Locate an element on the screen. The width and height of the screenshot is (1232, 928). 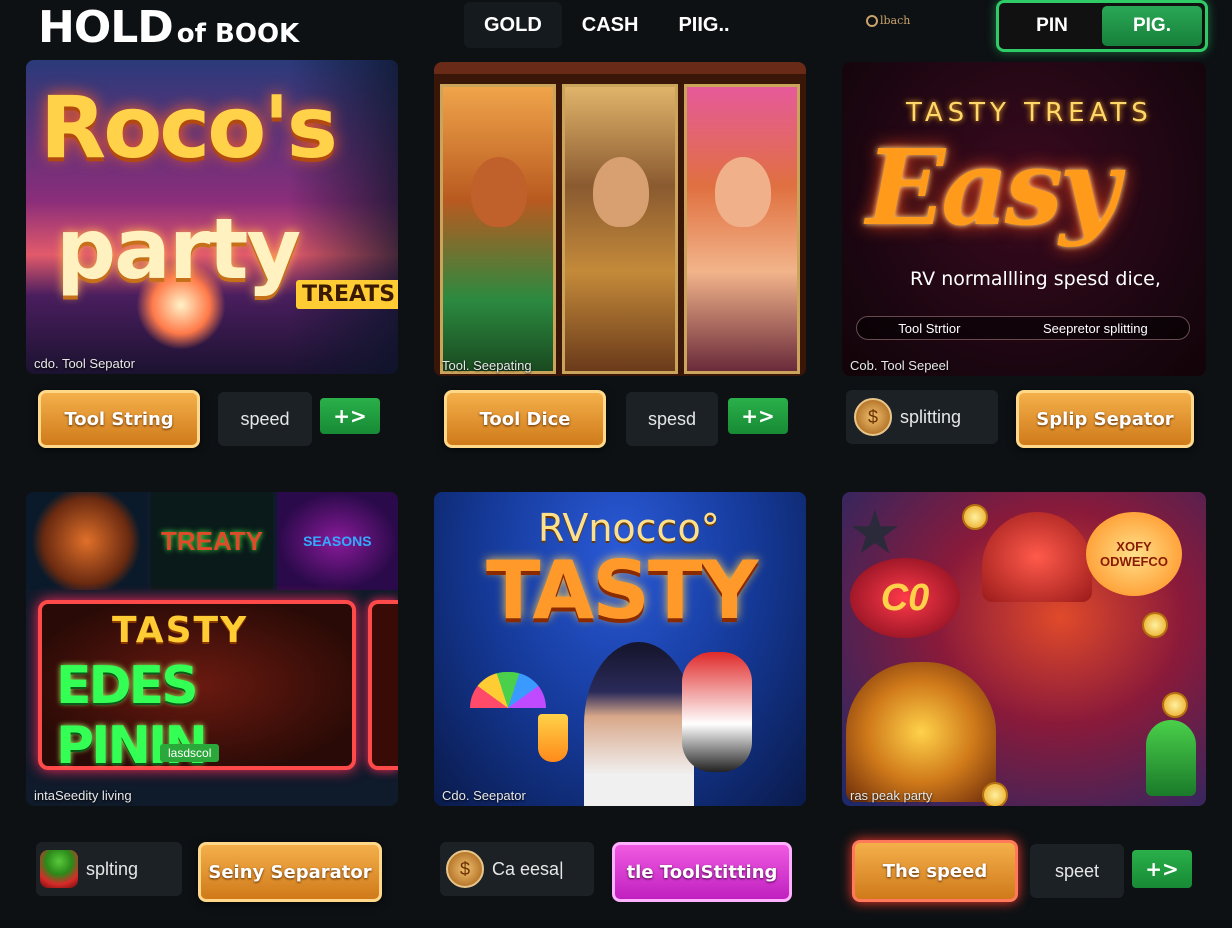
reel-masked-hero is located at coordinates (498, 229).